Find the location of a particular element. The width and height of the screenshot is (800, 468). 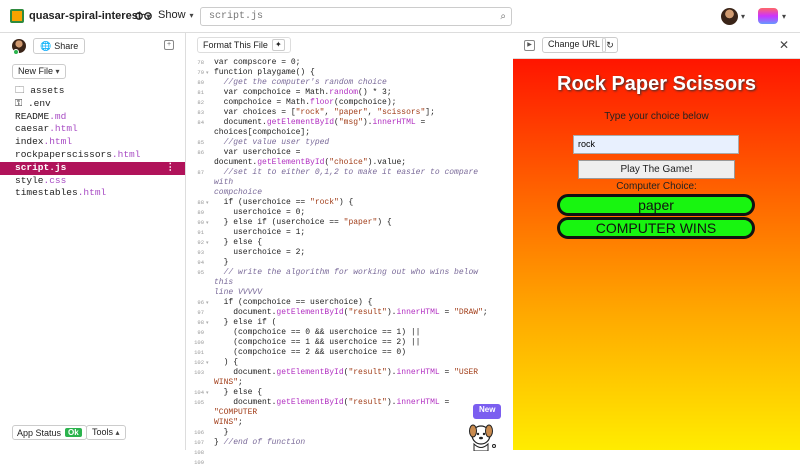

instruction-text: Type your choice below is located at coordinates (656, 116).